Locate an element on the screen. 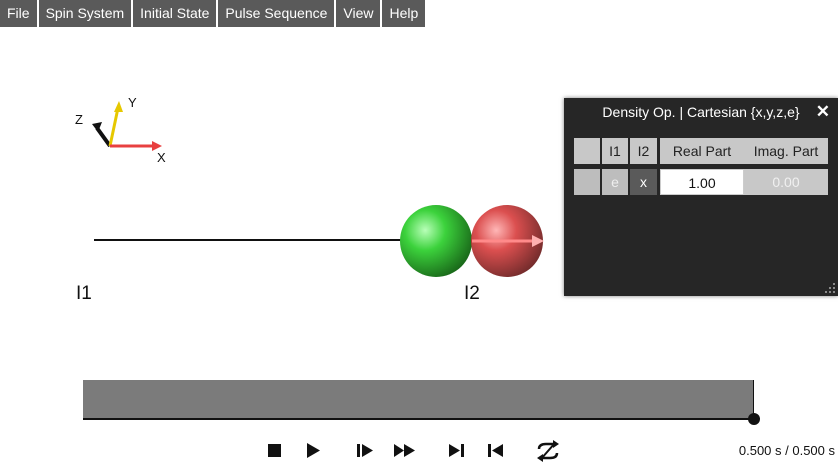  row-i2-cell: x is located at coordinates (643, 182).